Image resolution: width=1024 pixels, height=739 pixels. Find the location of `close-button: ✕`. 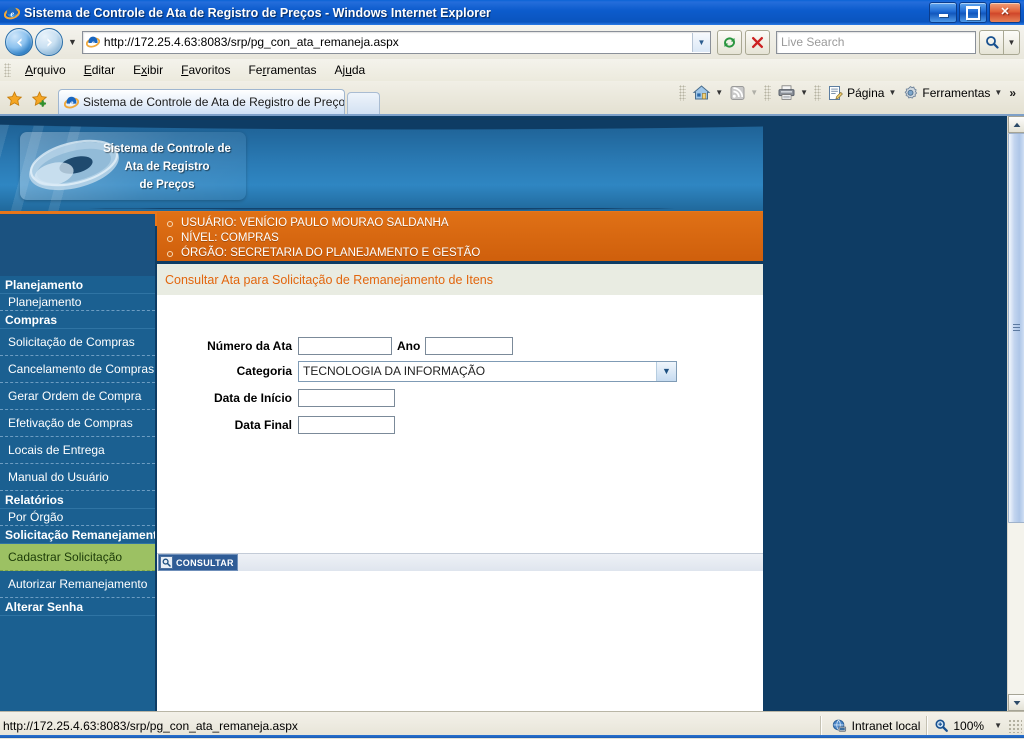

close-button: ✕ is located at coordinates (1005, 12).